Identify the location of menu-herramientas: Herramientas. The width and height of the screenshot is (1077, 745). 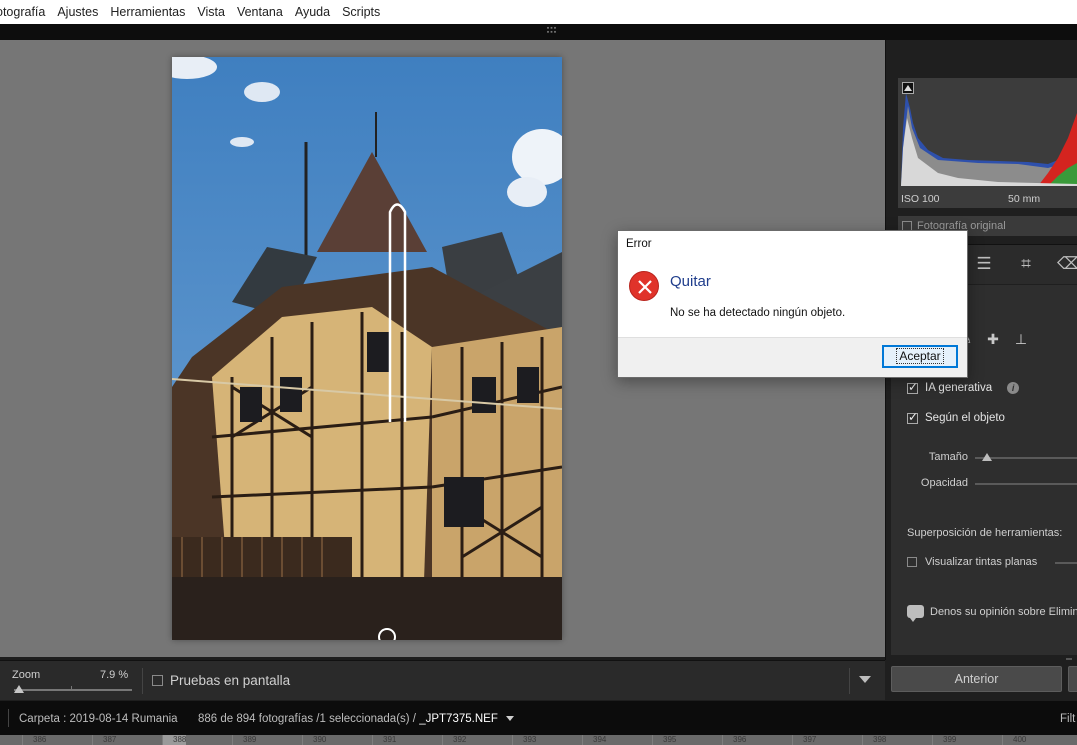
(147, 12).